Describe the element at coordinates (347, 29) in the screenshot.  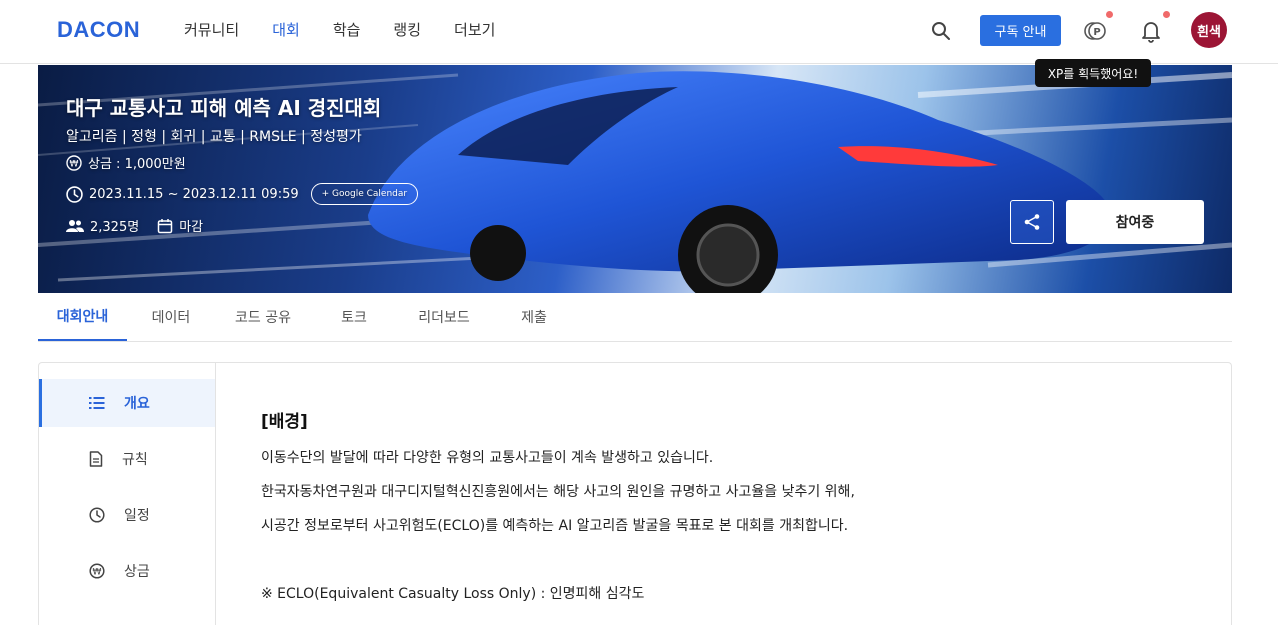
I see `nav-item-learning: 학습` at that location.